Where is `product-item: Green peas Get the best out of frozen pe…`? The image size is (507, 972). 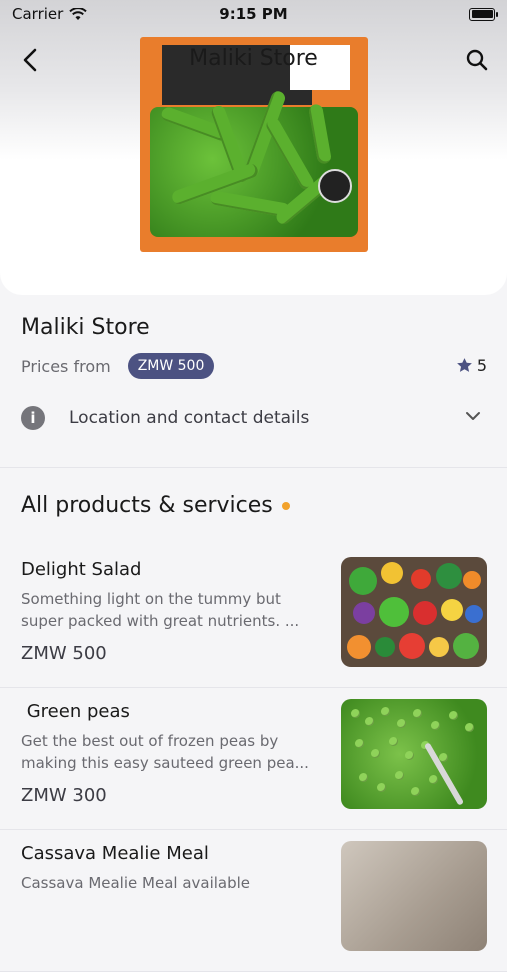 product-item: Green peas Get the best out of frozen pe… is located at coordinates (253, 758).